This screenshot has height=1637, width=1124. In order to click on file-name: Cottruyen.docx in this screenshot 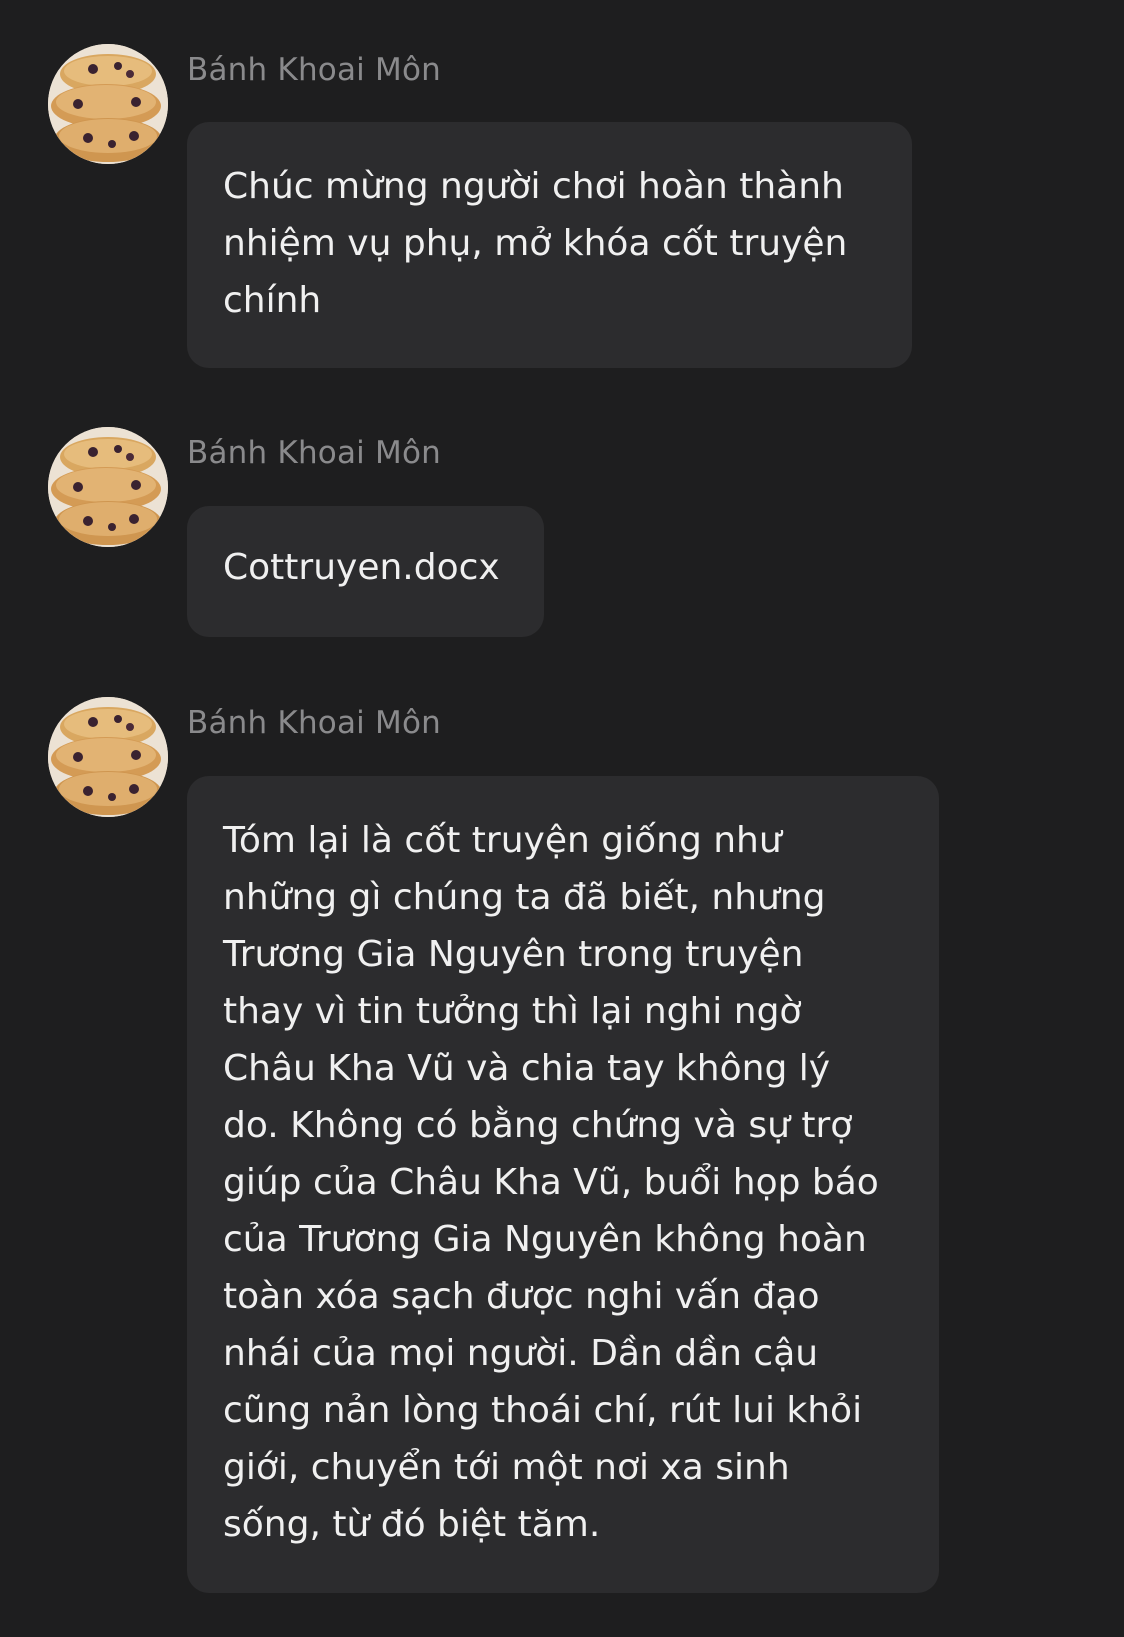, I will do `click(365, 567)`.